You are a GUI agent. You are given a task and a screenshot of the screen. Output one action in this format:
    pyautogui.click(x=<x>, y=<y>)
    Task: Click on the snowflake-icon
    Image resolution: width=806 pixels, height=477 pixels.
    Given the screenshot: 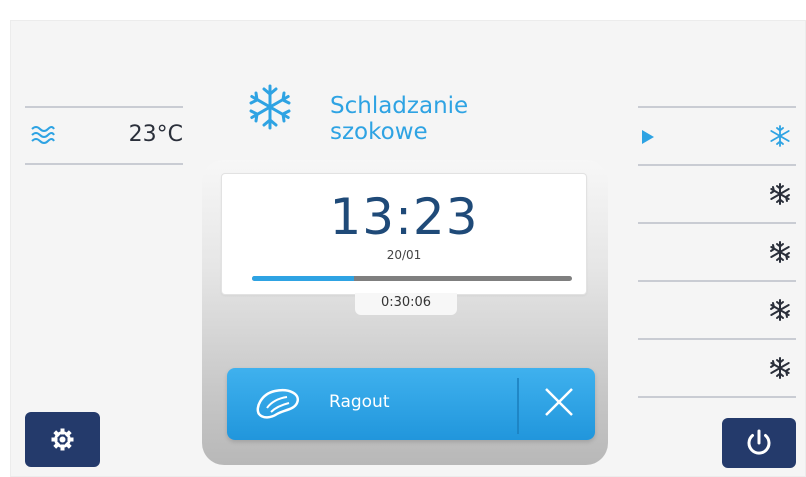 What is the action you would take?
    pyautogui.click(x=270, y=107)
    